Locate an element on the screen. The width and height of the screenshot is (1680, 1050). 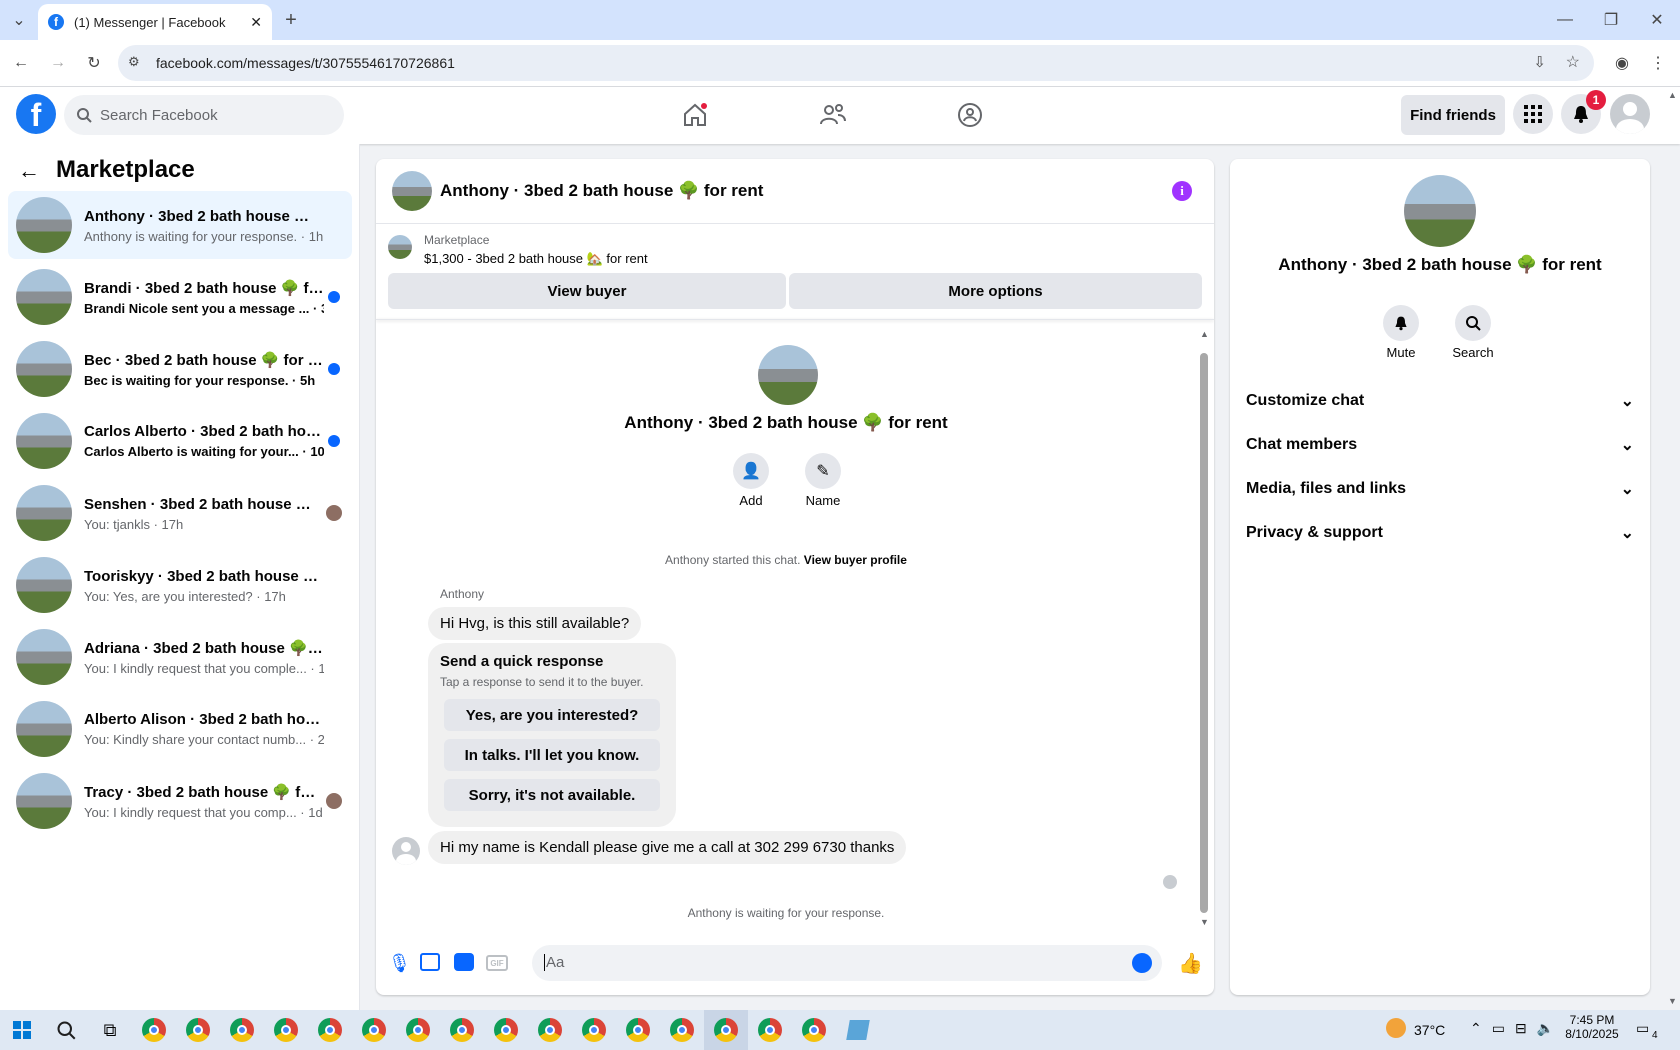
find-friends-button: Find friends is located at coordinates (1453, 115).